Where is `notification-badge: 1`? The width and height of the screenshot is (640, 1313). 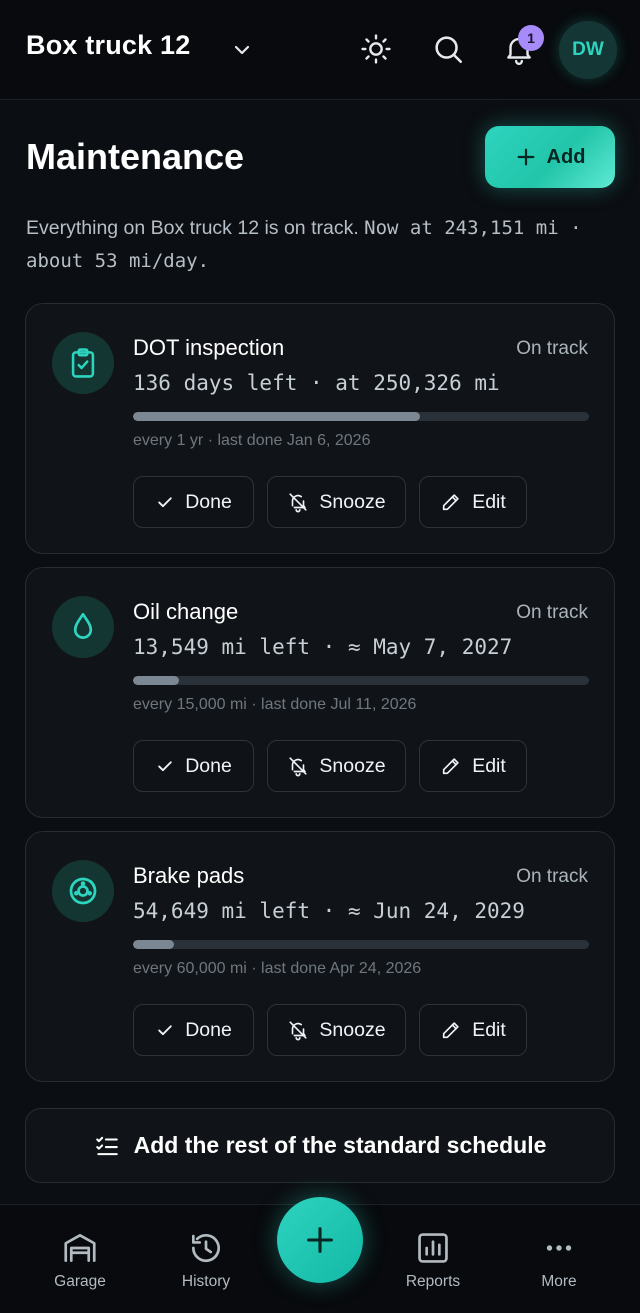
notification-badge: 1 is located at coordinates (531, 38).